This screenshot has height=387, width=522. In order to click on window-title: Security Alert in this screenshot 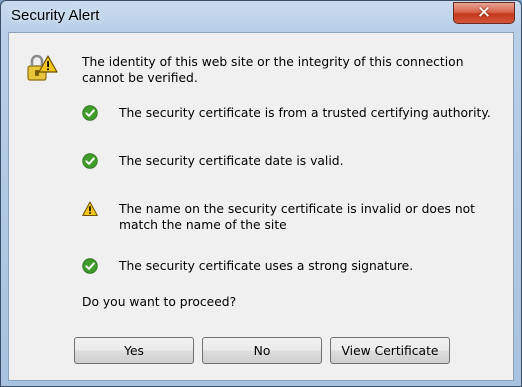, I will do `click(55, 15)`.